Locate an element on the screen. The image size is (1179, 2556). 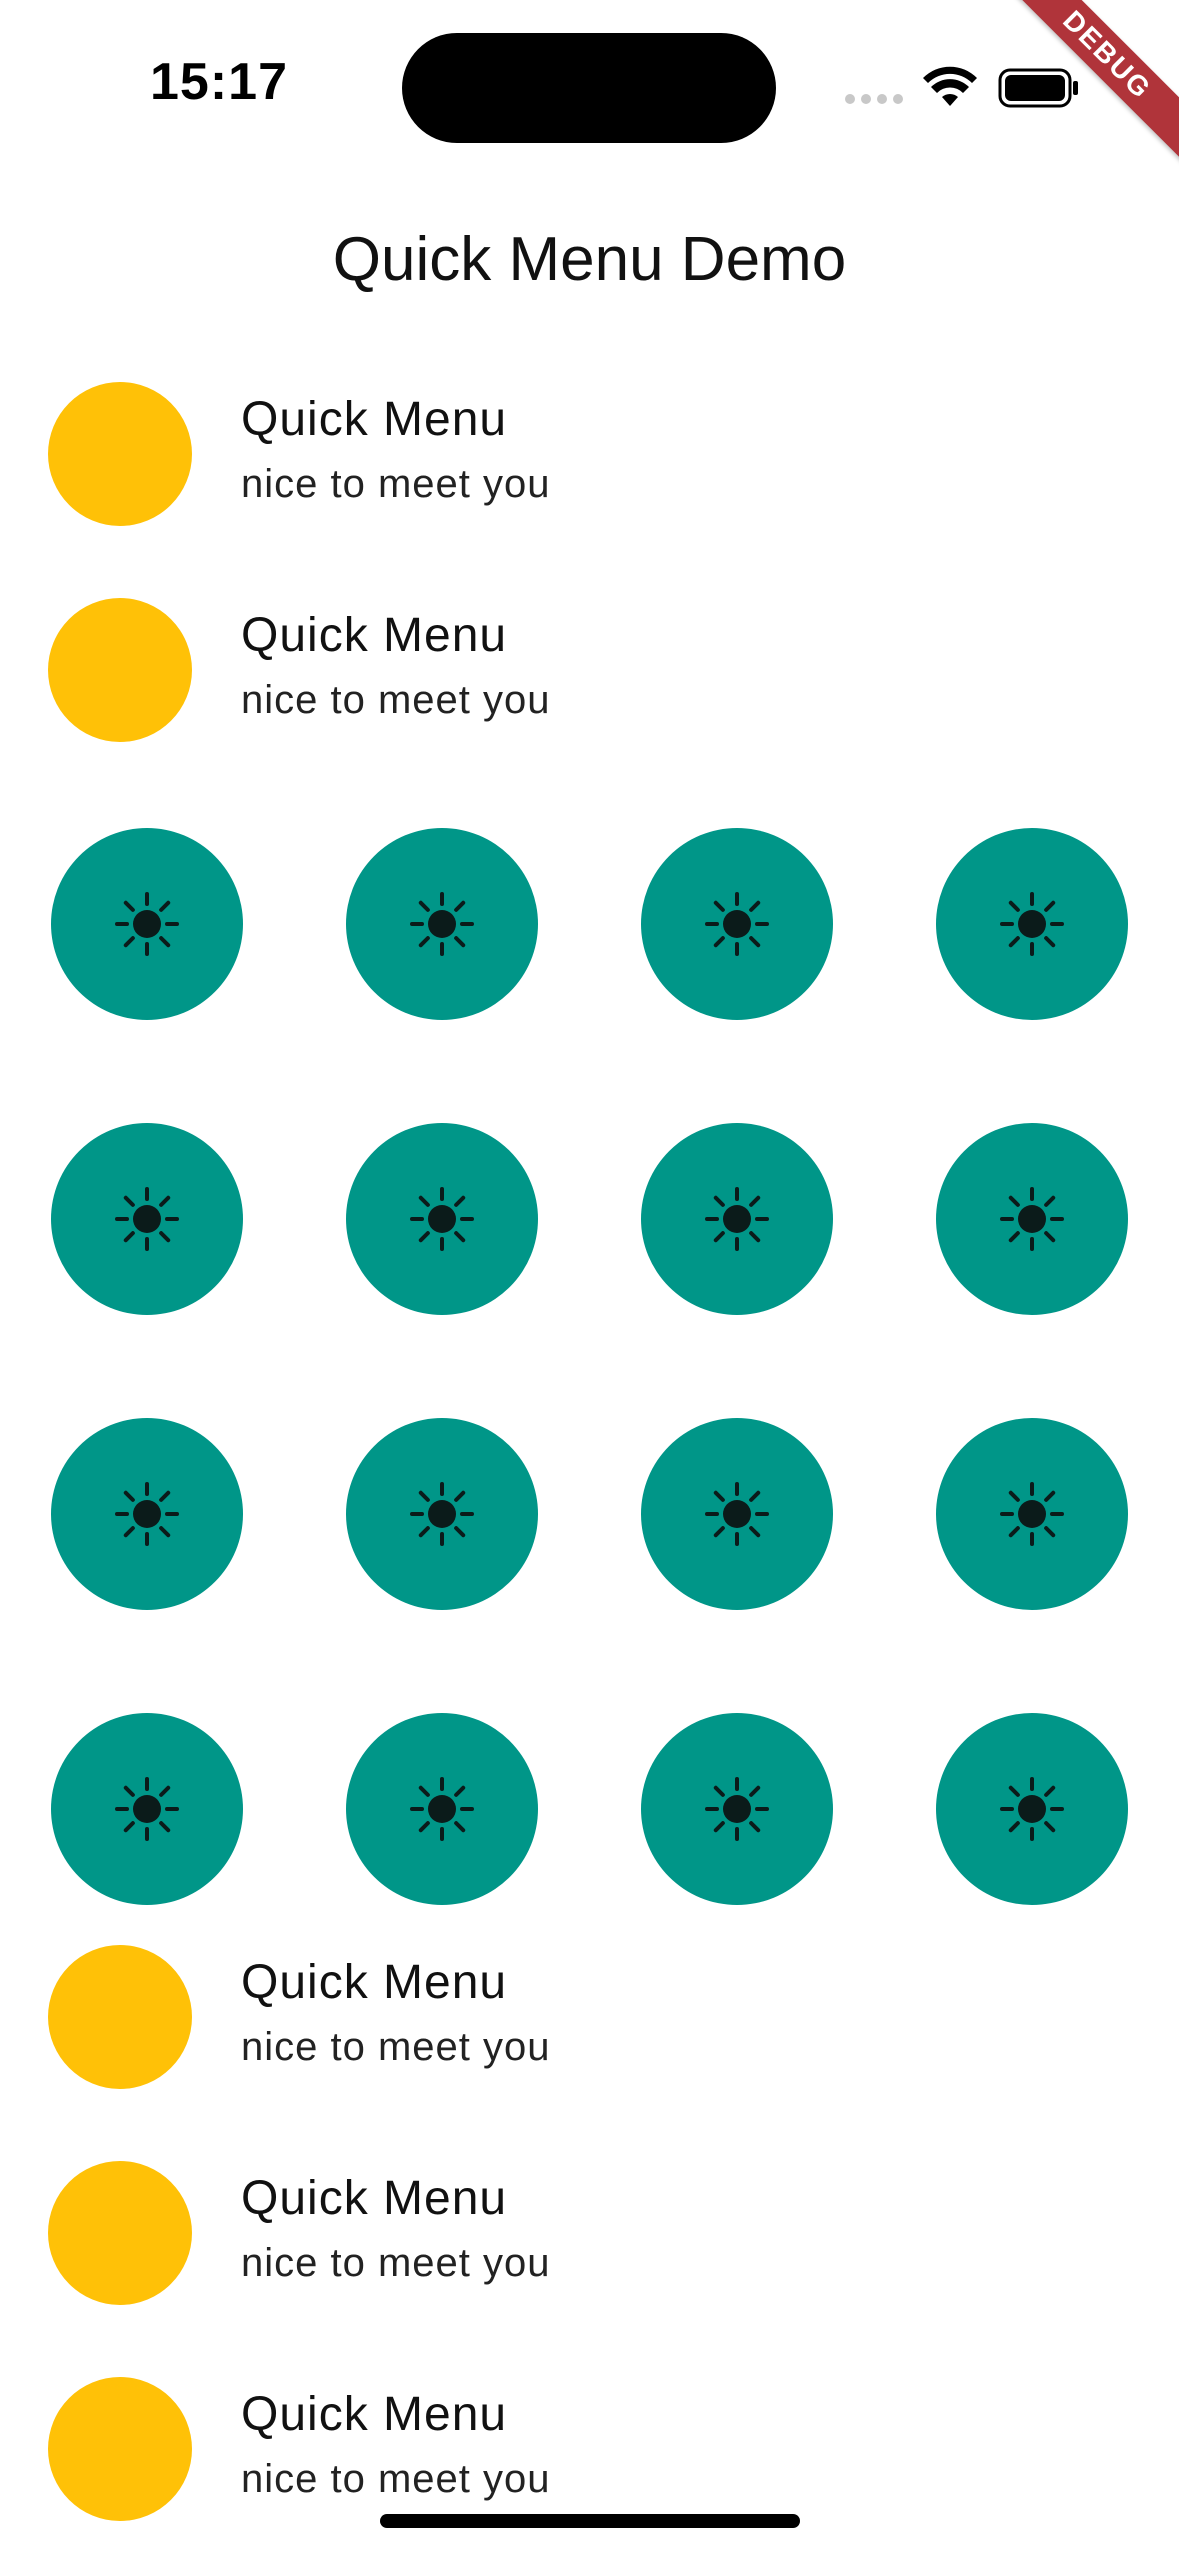
wifi-icon is located at coordinates (950, 86).